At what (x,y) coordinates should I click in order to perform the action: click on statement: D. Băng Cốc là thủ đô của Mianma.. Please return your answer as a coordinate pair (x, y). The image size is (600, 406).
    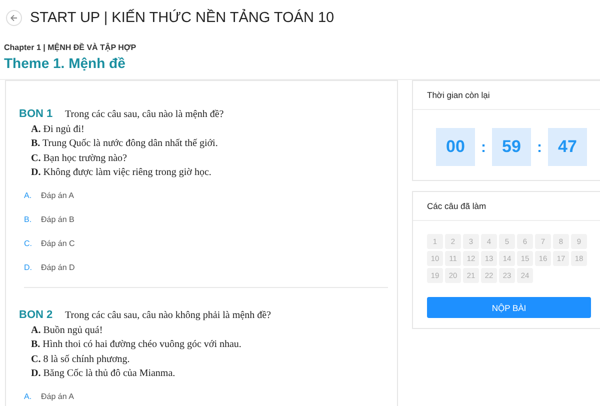
    Looking at the image, I should click on (103, 373).